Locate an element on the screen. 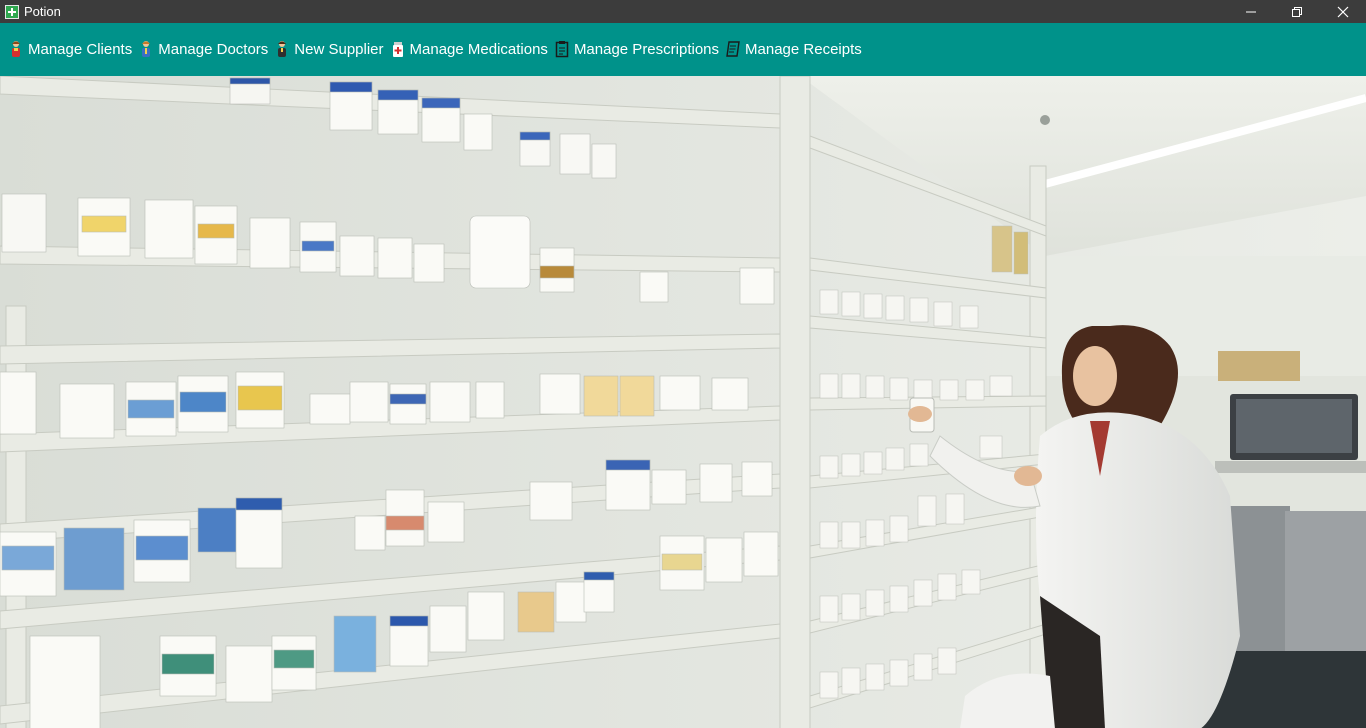 This screenshot has width=1366, height=728. menu-label-manage-medications: Manage Medications is located at coordinates (478, 49).